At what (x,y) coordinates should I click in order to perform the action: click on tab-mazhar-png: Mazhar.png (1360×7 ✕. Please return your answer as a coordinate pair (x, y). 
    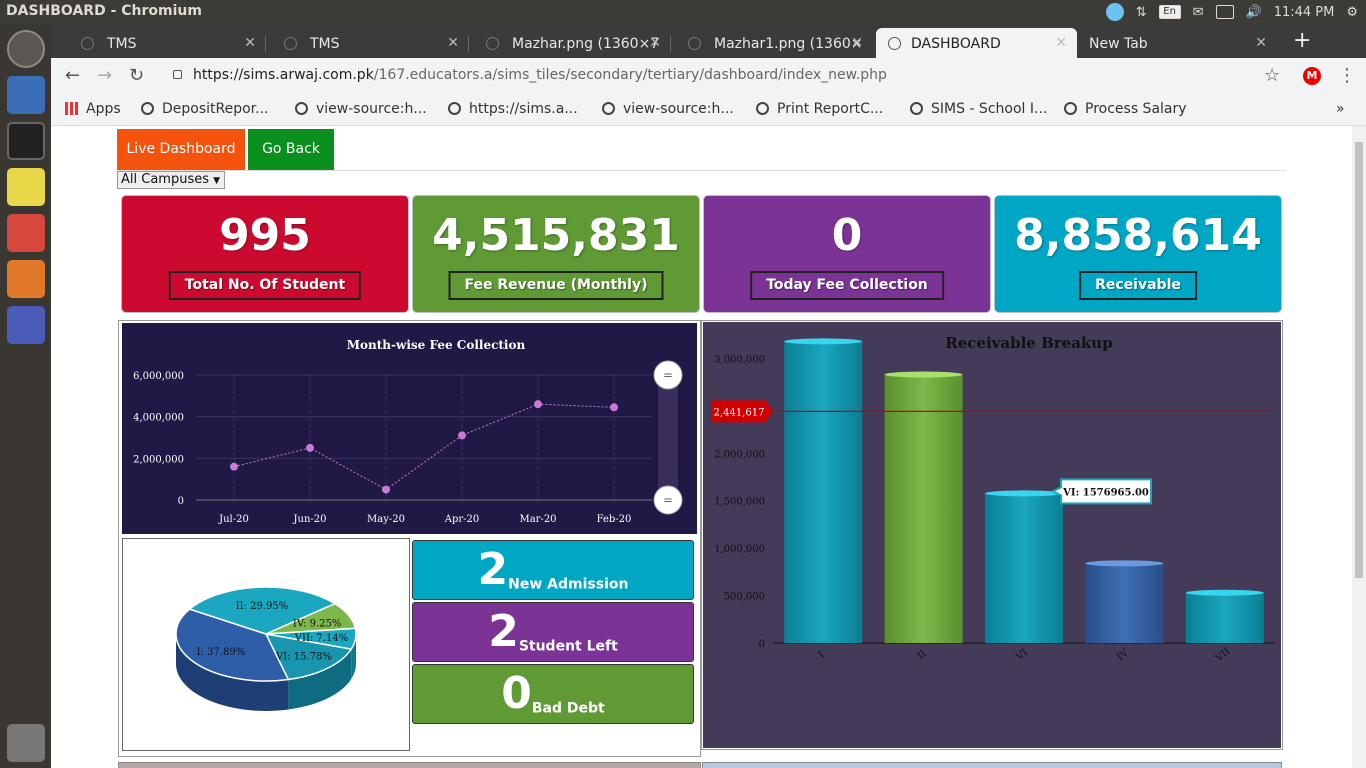
    Looking at the image, I should click on (563, 43).